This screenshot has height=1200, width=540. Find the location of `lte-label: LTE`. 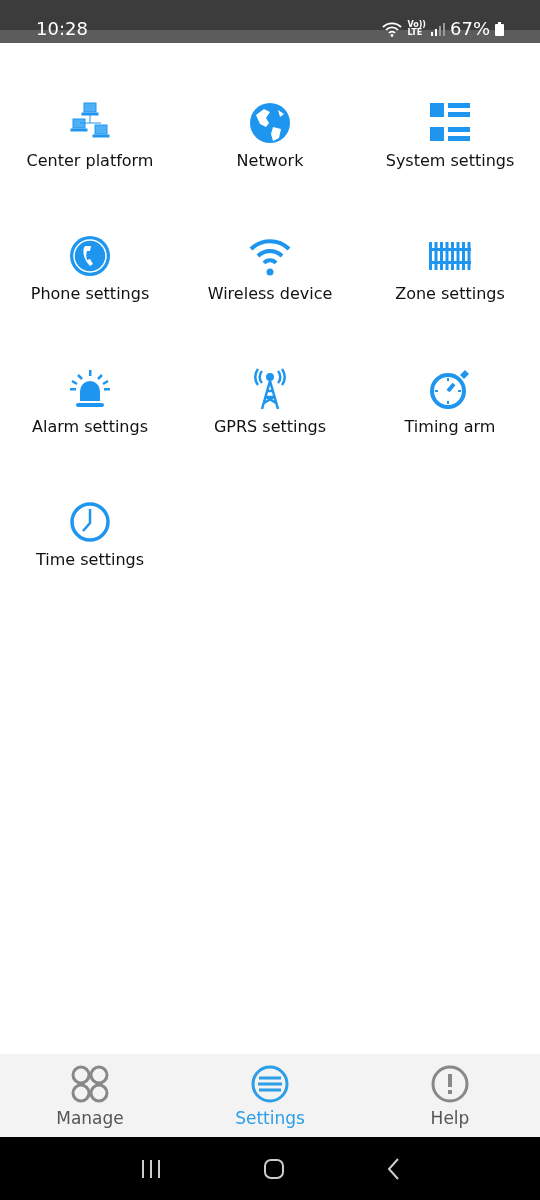

lte-label: LTE is located at coordinates (415, 32).